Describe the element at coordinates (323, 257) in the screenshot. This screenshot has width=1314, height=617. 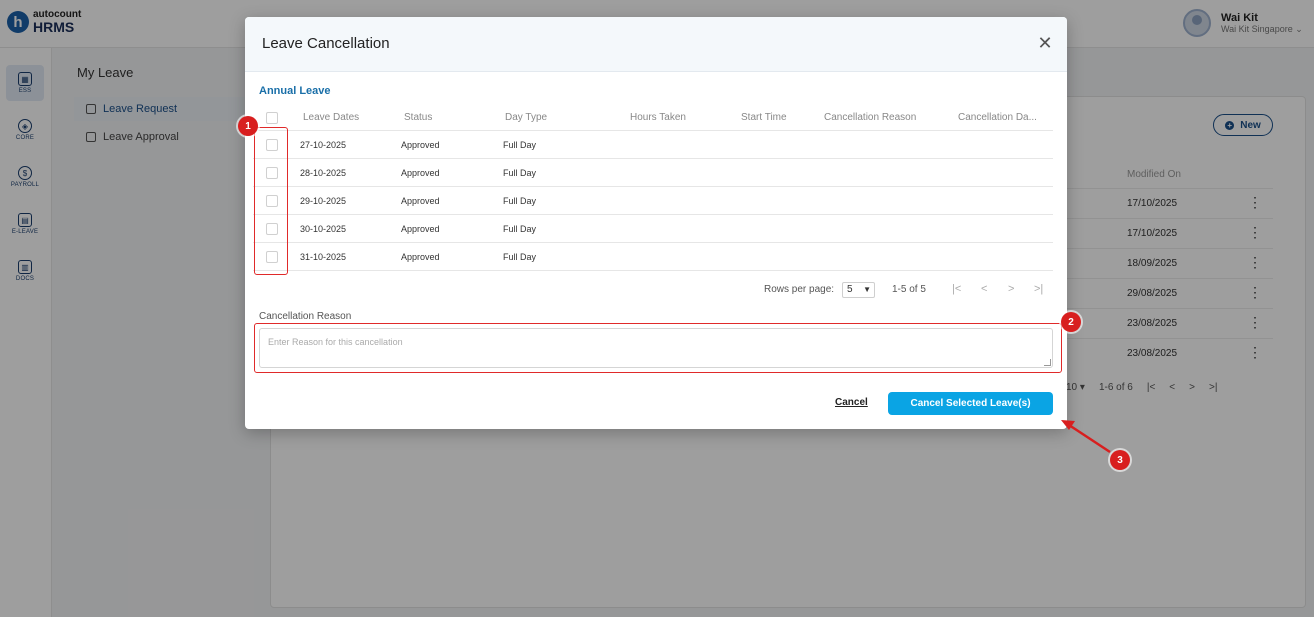
I see `leave-date: 31-10-2025` at that location.